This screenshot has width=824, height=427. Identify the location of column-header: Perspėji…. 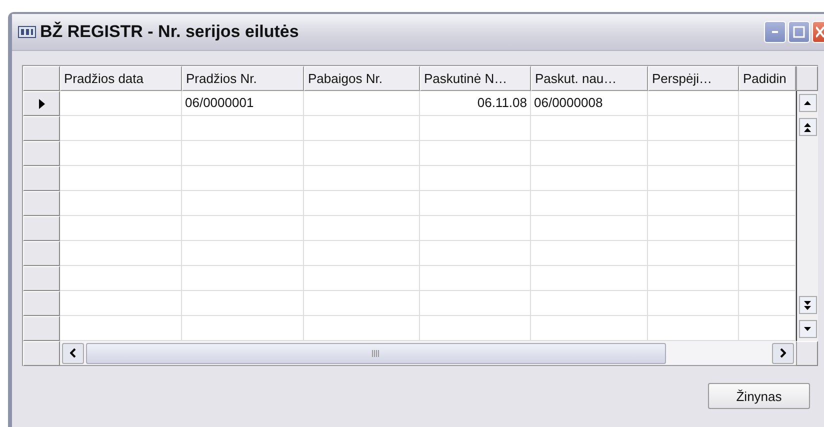
(693, 78).